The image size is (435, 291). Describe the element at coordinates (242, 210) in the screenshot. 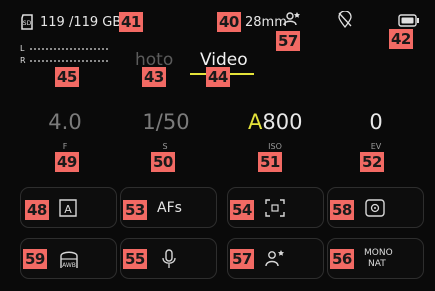

I see `callout-54: 54` at that location.